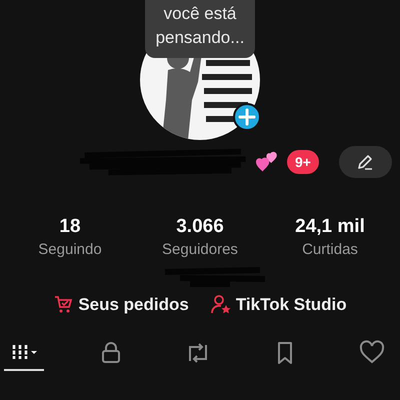 The height and width of the screenshot is (400, 400). Describe the element at coordinates (247, 117) in the screenshot. I see `plus-icon` at that location.